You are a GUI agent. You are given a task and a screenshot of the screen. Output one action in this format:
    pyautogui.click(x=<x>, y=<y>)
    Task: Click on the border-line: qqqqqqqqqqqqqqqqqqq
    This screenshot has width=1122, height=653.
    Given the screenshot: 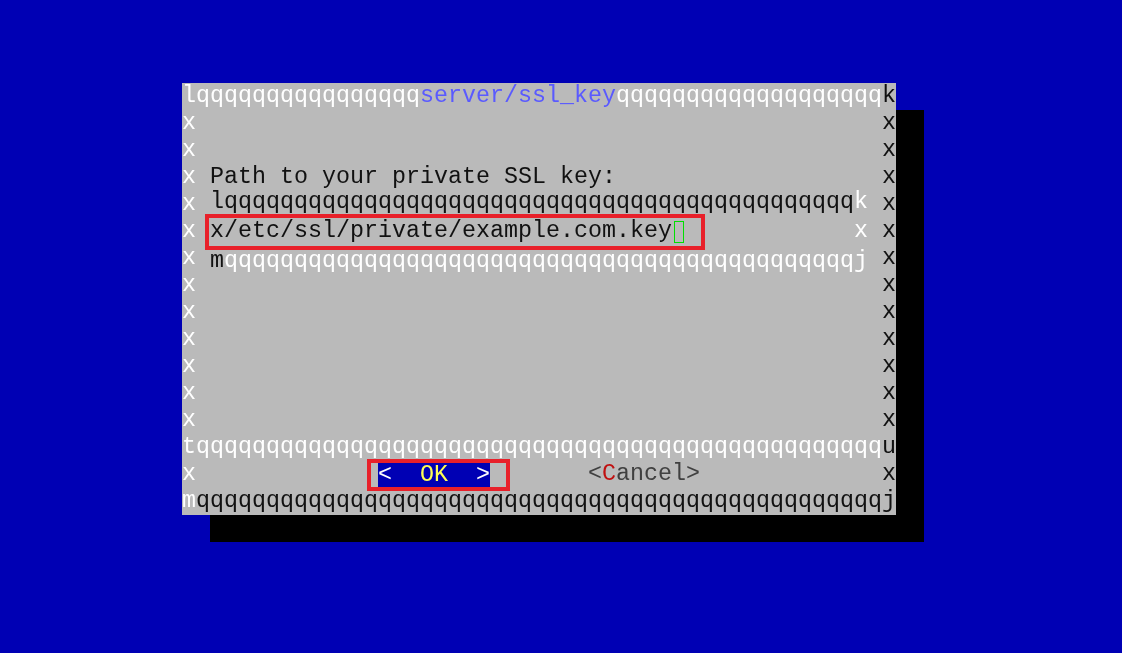 What is the action you would take?
    pyautogui.click(x=749, y=96)
    